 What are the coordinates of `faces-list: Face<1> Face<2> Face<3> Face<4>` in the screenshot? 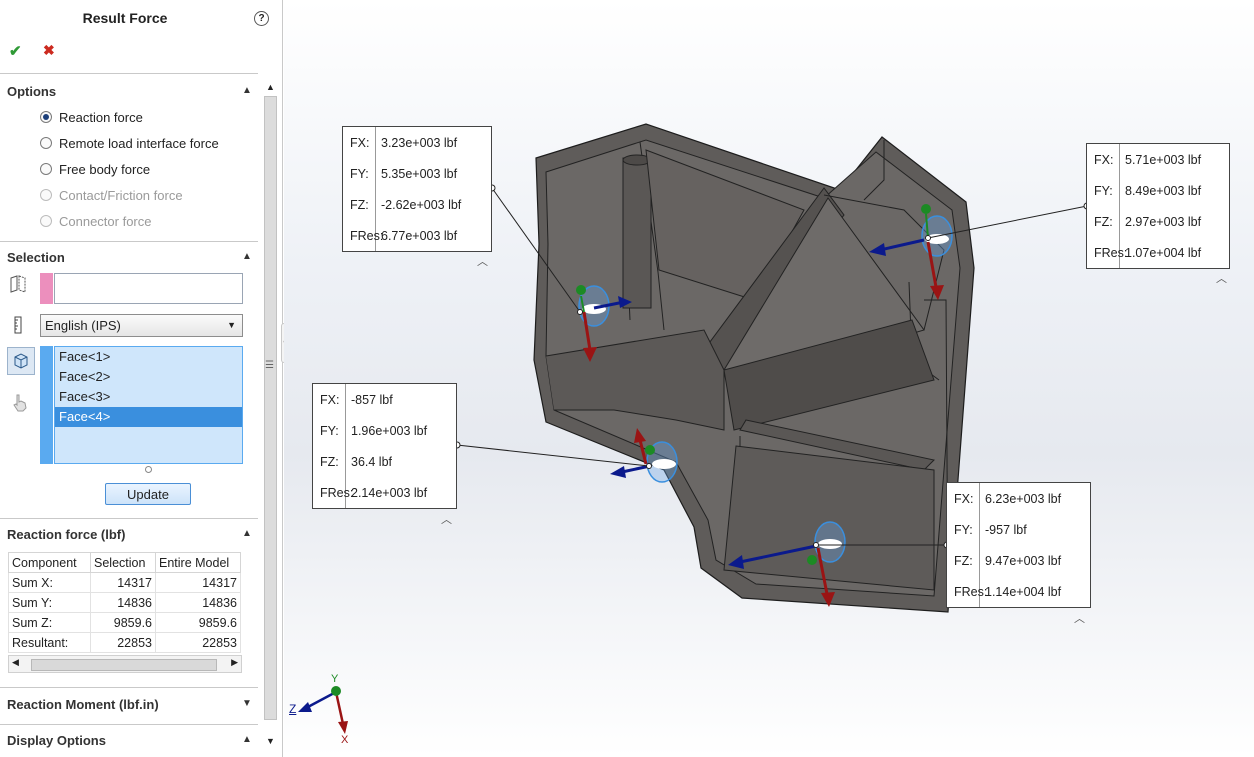 It's located at (148, 405).